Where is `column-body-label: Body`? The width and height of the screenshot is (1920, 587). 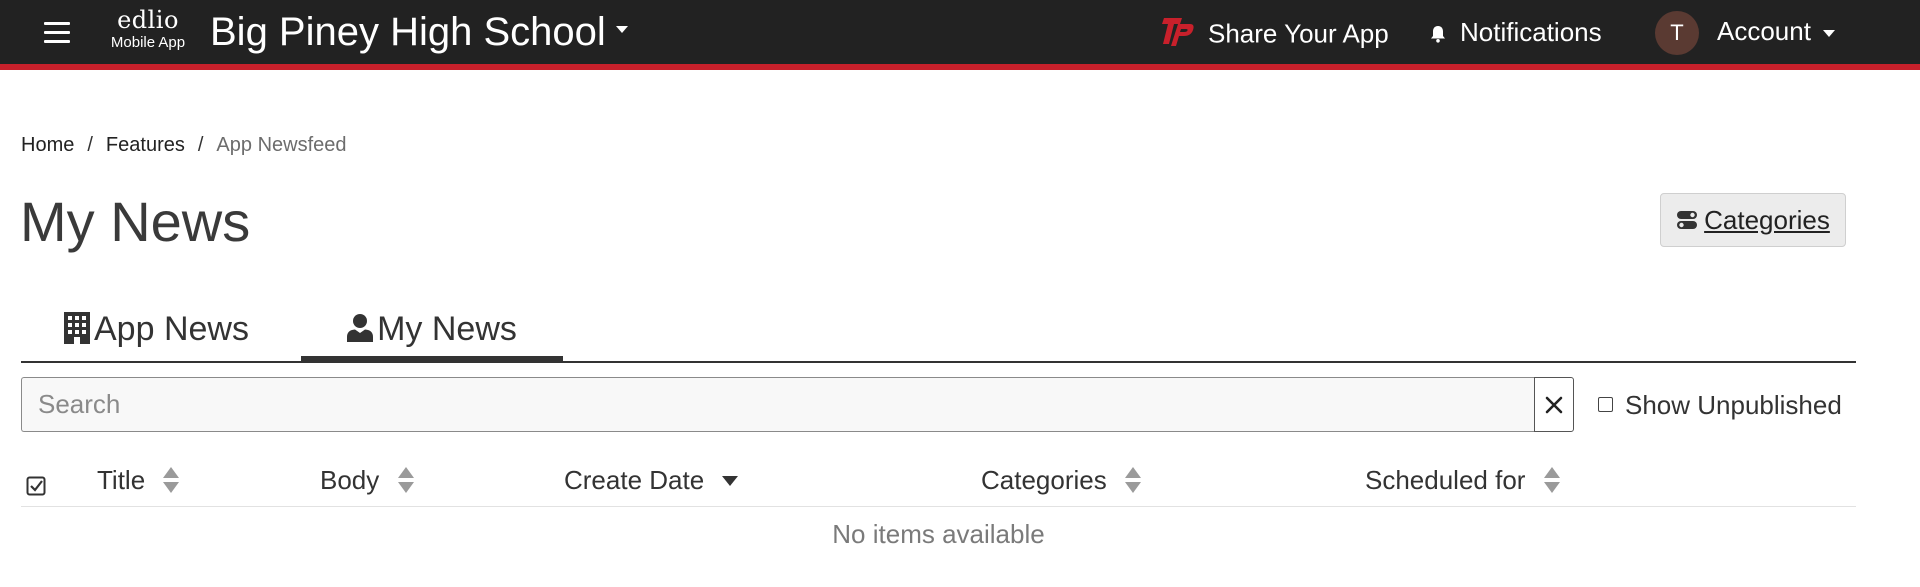
column-body-label: Body is located at coordinates (350, 480).